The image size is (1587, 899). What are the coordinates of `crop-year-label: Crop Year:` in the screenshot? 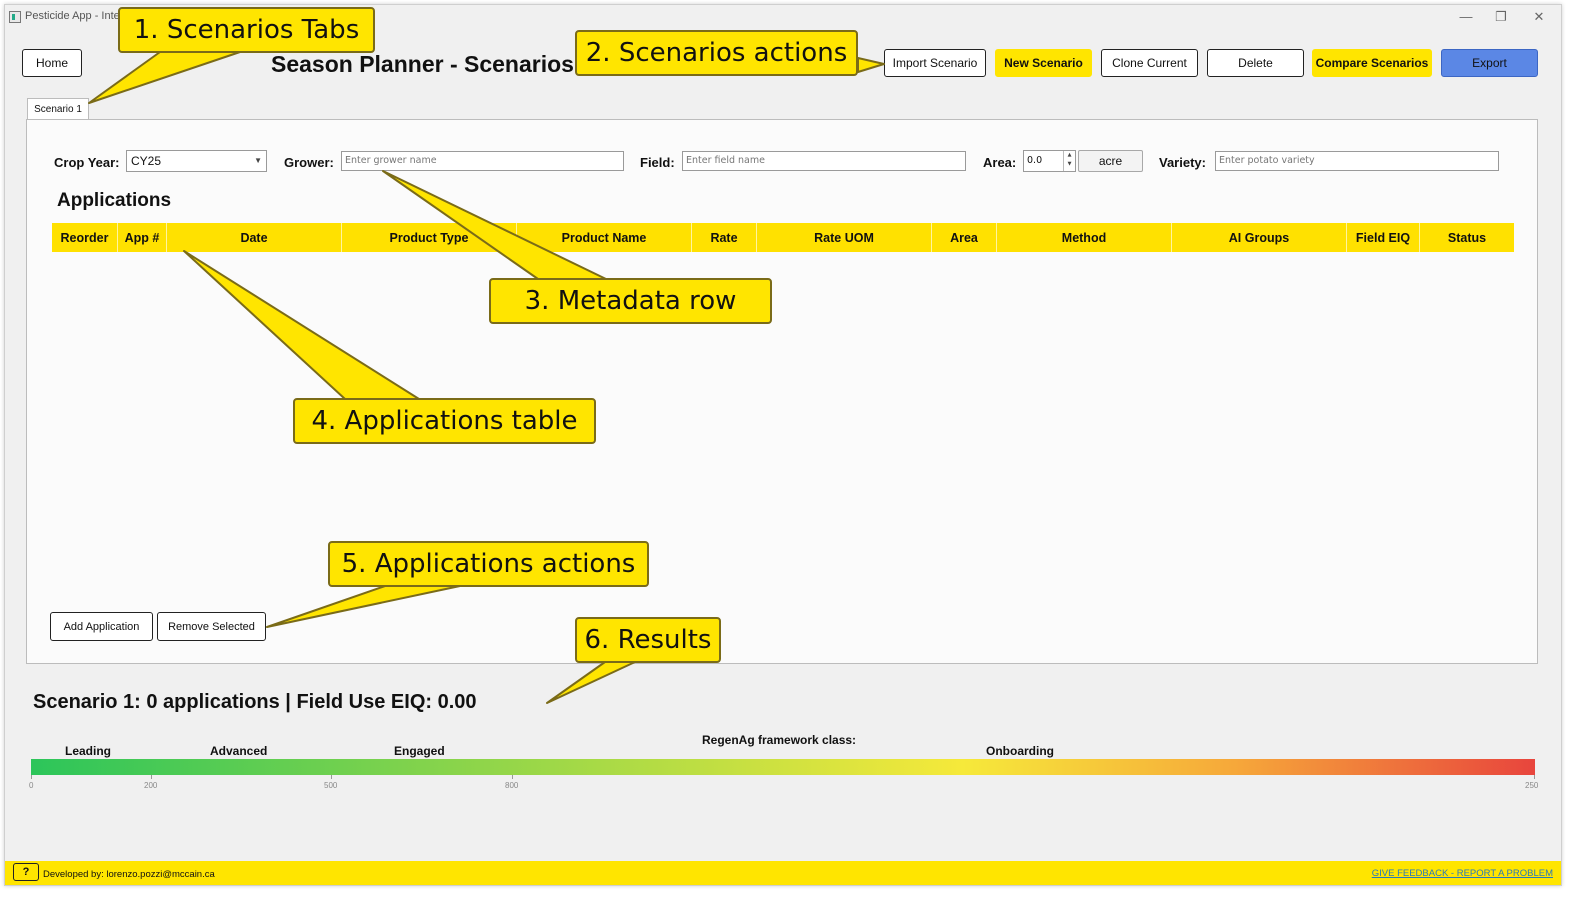 It's located at (87, 162).